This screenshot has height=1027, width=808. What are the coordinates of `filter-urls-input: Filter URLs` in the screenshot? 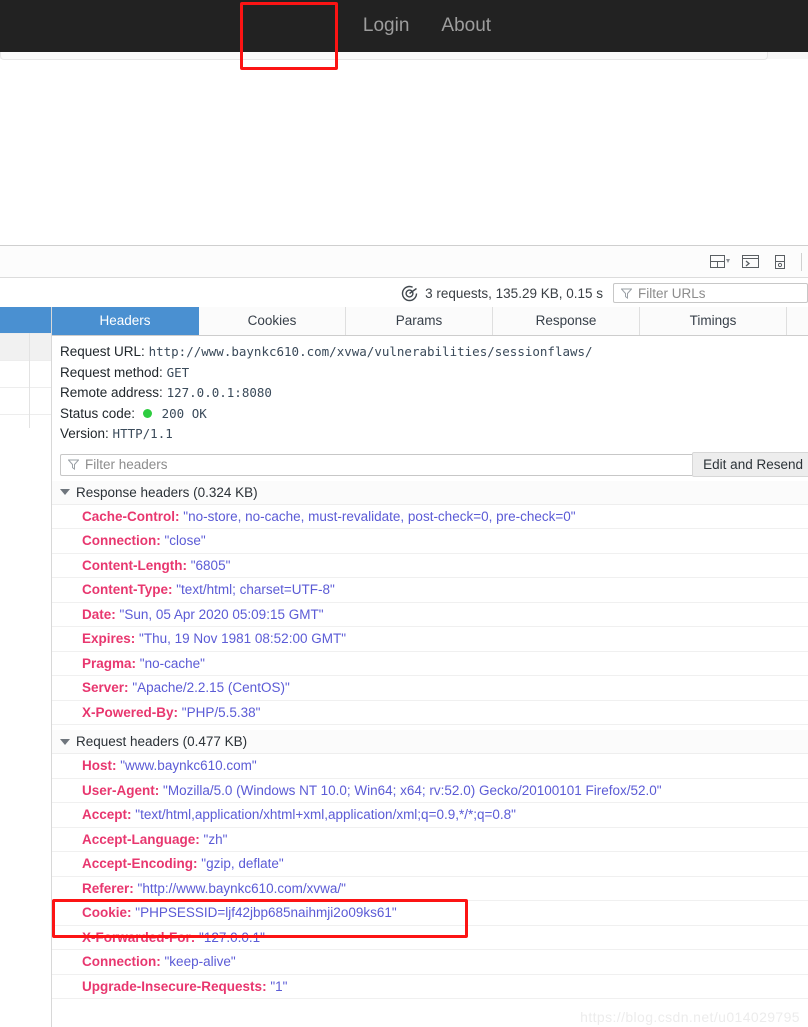 It's located at (710, 293).